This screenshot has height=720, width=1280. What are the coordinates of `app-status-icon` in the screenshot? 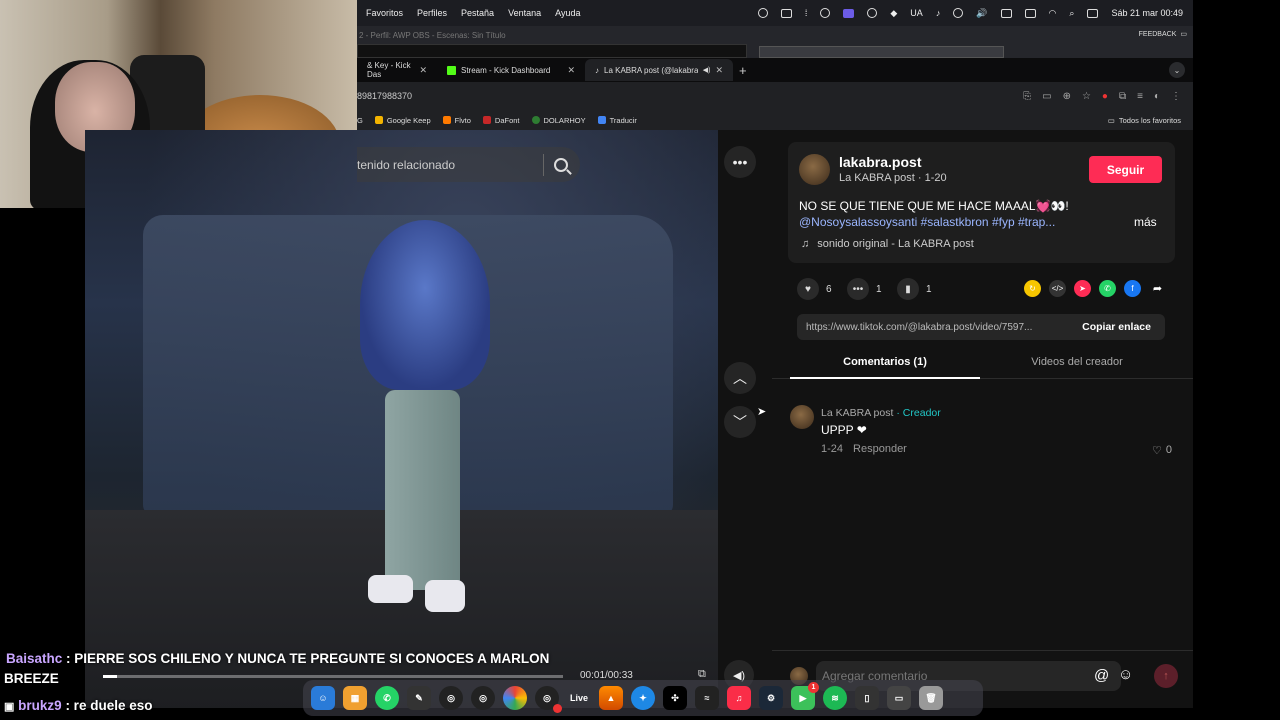 It's located at (849, 13).